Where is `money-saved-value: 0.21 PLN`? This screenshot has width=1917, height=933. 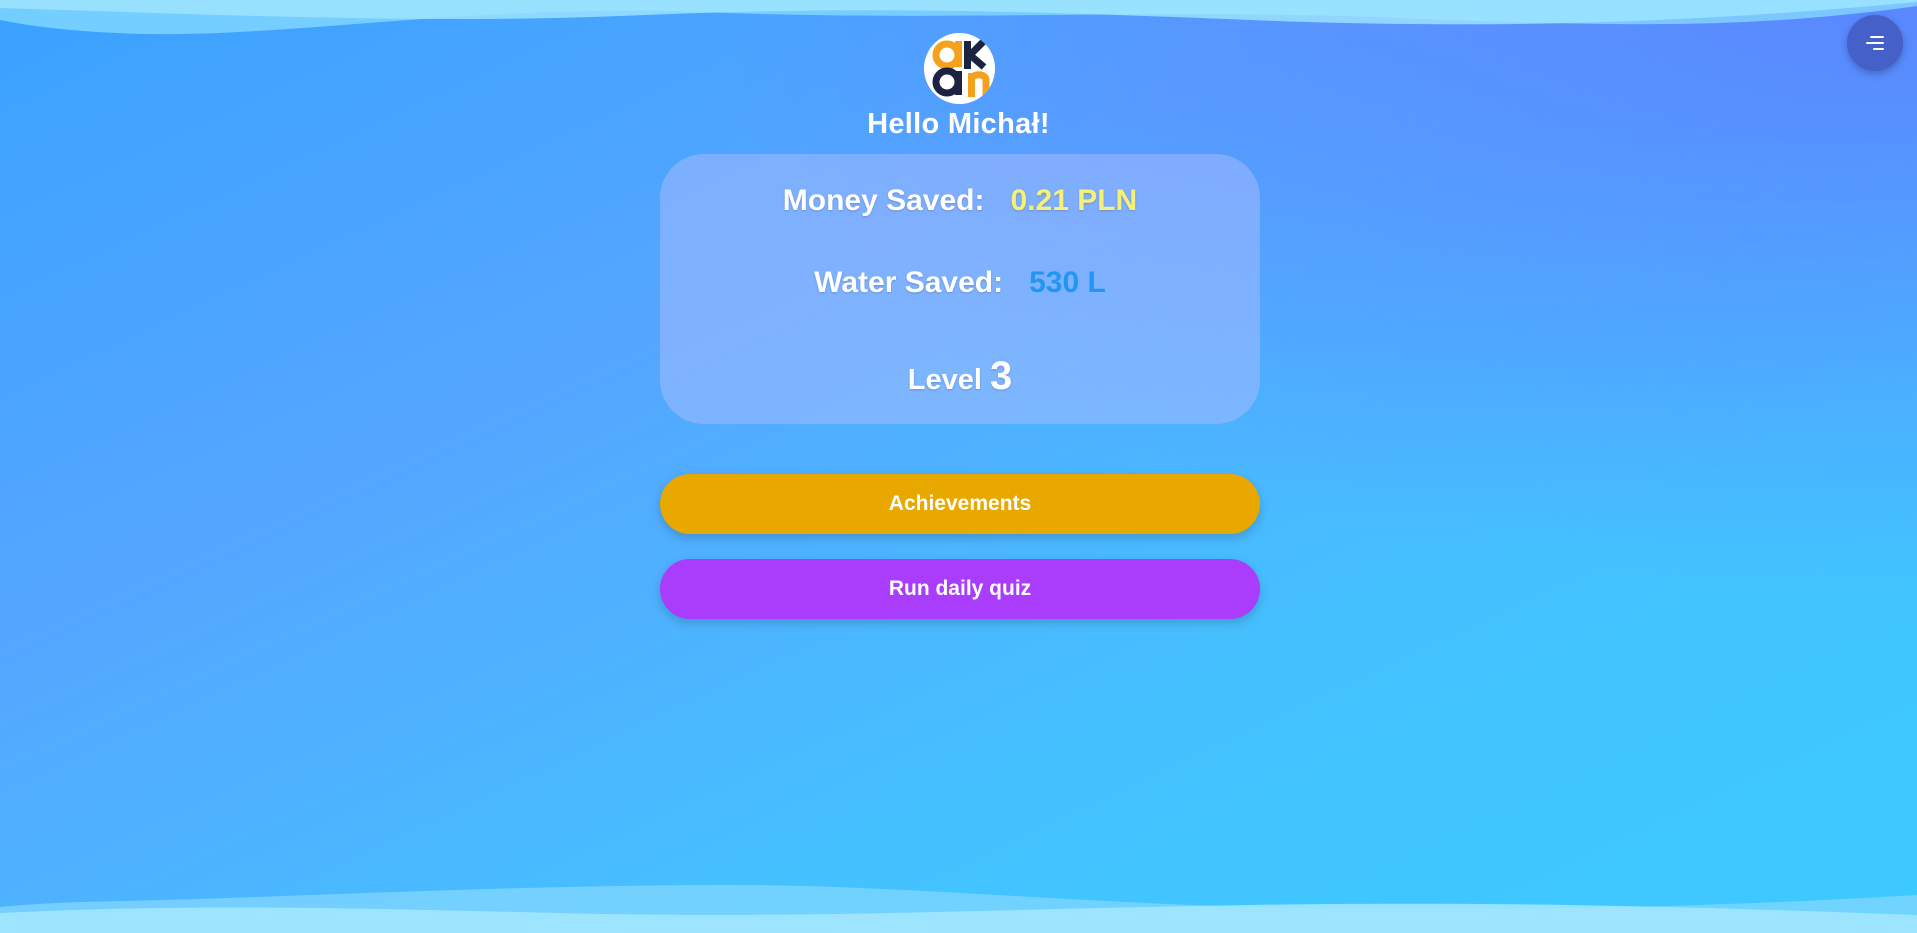 money-saved-value: 0.21 PLN is located at coordinates (1074, 200).